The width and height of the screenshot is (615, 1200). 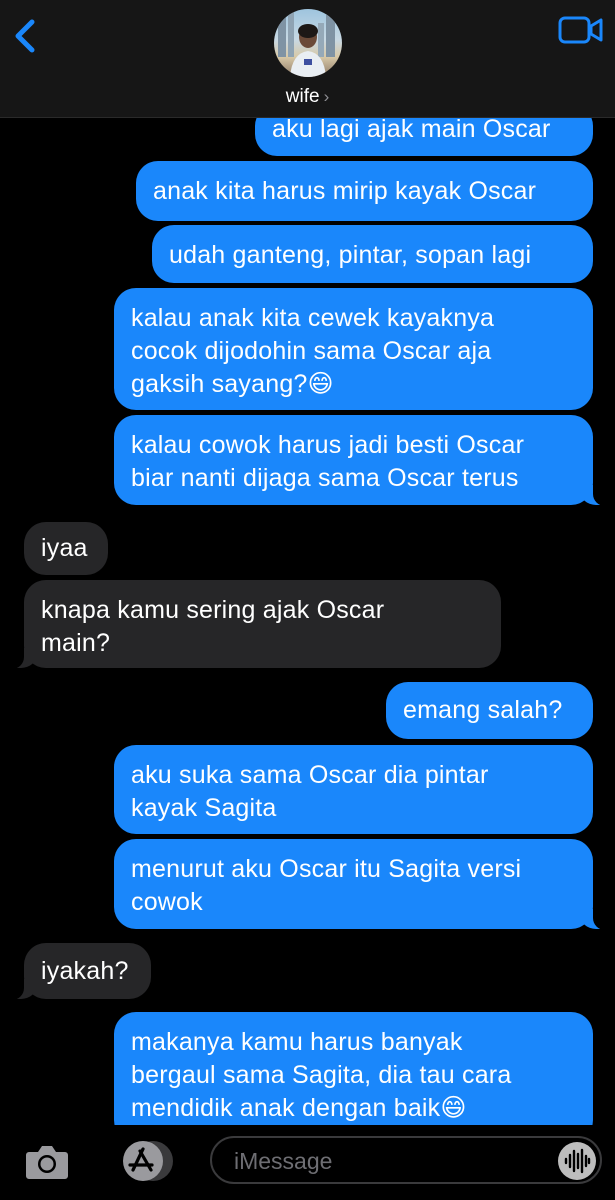 What do you see at coordinates (326, 885) in the screenshot?
I see `message-text: menurut aku Oscar itu Sagita versi cowok` at bounding box center [326, 885].